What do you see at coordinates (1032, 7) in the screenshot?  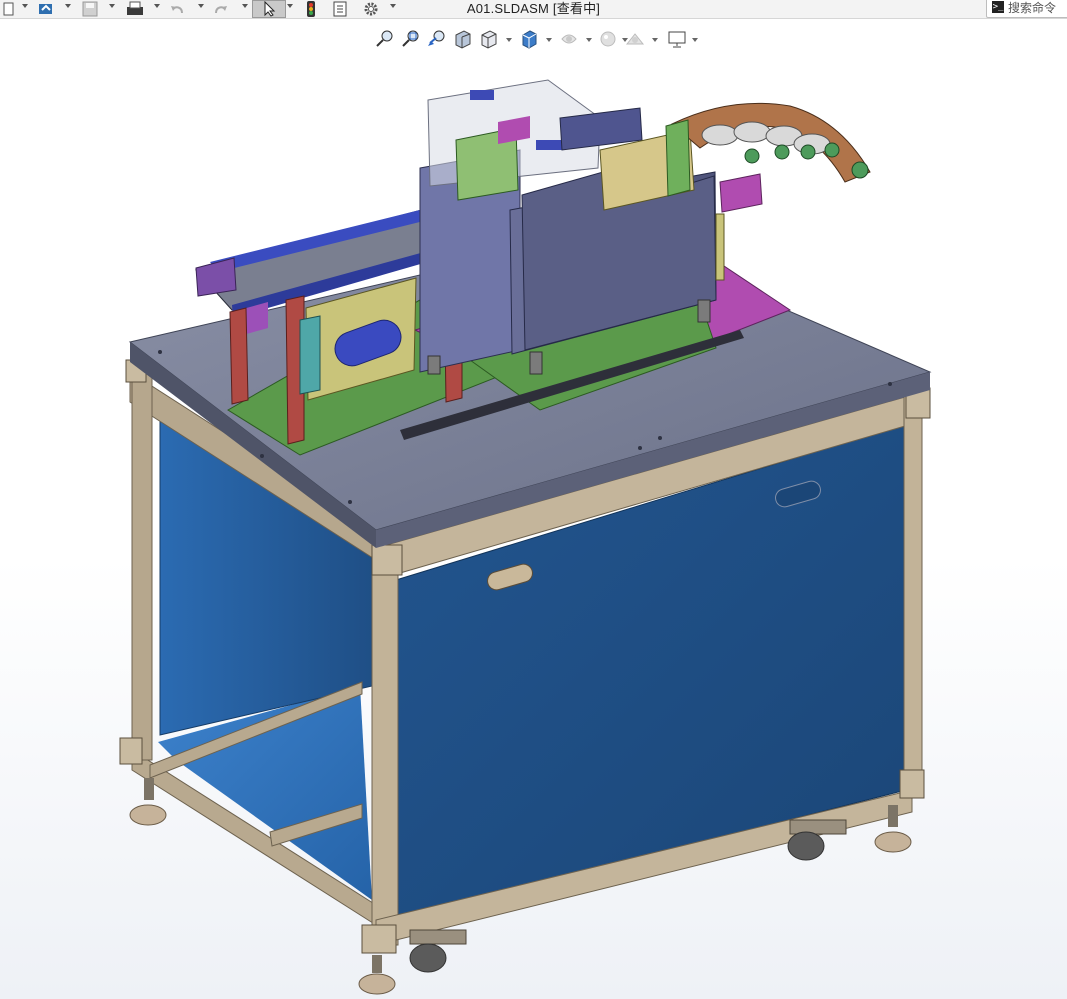 I see `command-search-placeholder: 搜索命令` at bounding box center [1032, 7].